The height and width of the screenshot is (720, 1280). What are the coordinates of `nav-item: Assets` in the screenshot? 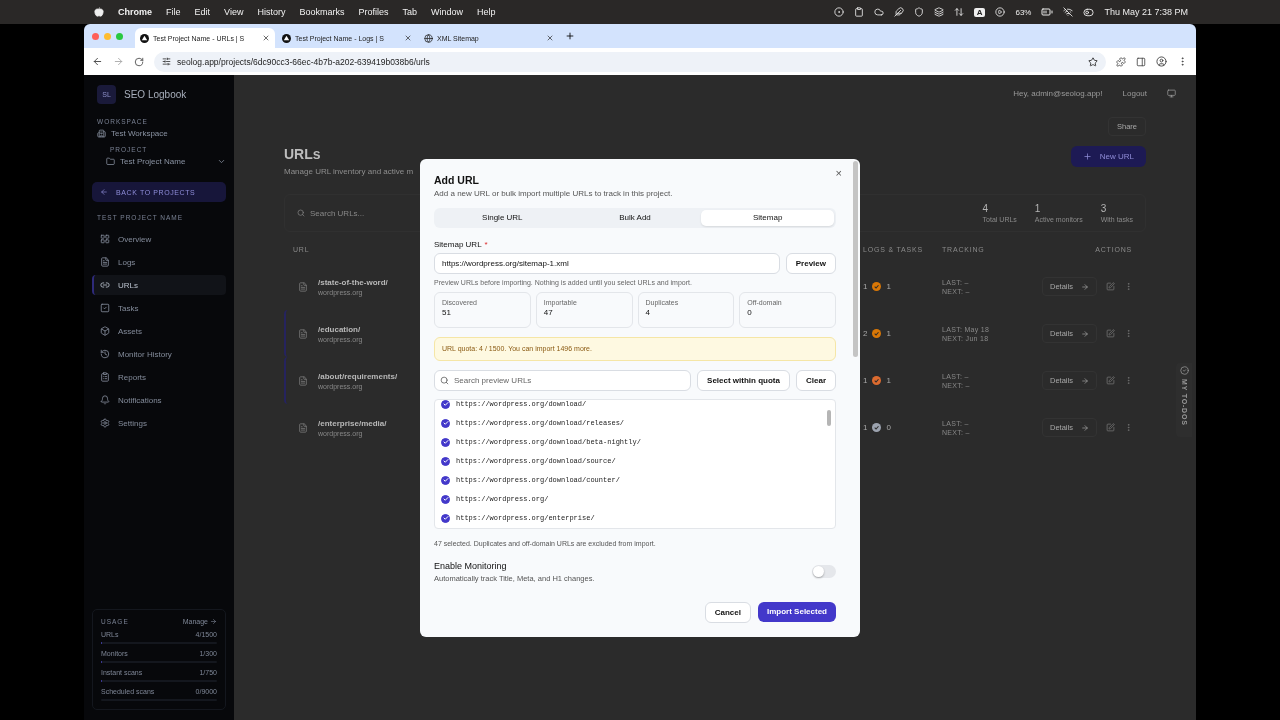 It's located at (159, 331).